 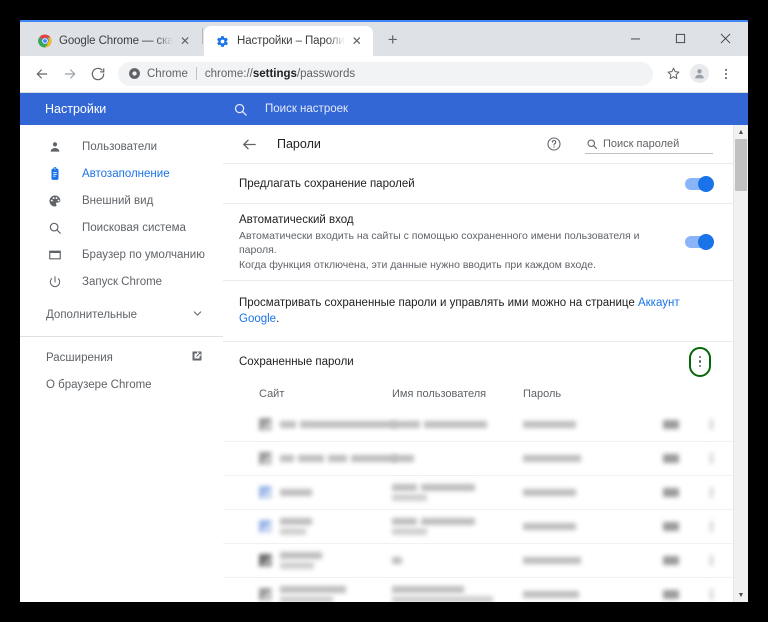 I want to click on minimize-button, so click(x=635, y=38).